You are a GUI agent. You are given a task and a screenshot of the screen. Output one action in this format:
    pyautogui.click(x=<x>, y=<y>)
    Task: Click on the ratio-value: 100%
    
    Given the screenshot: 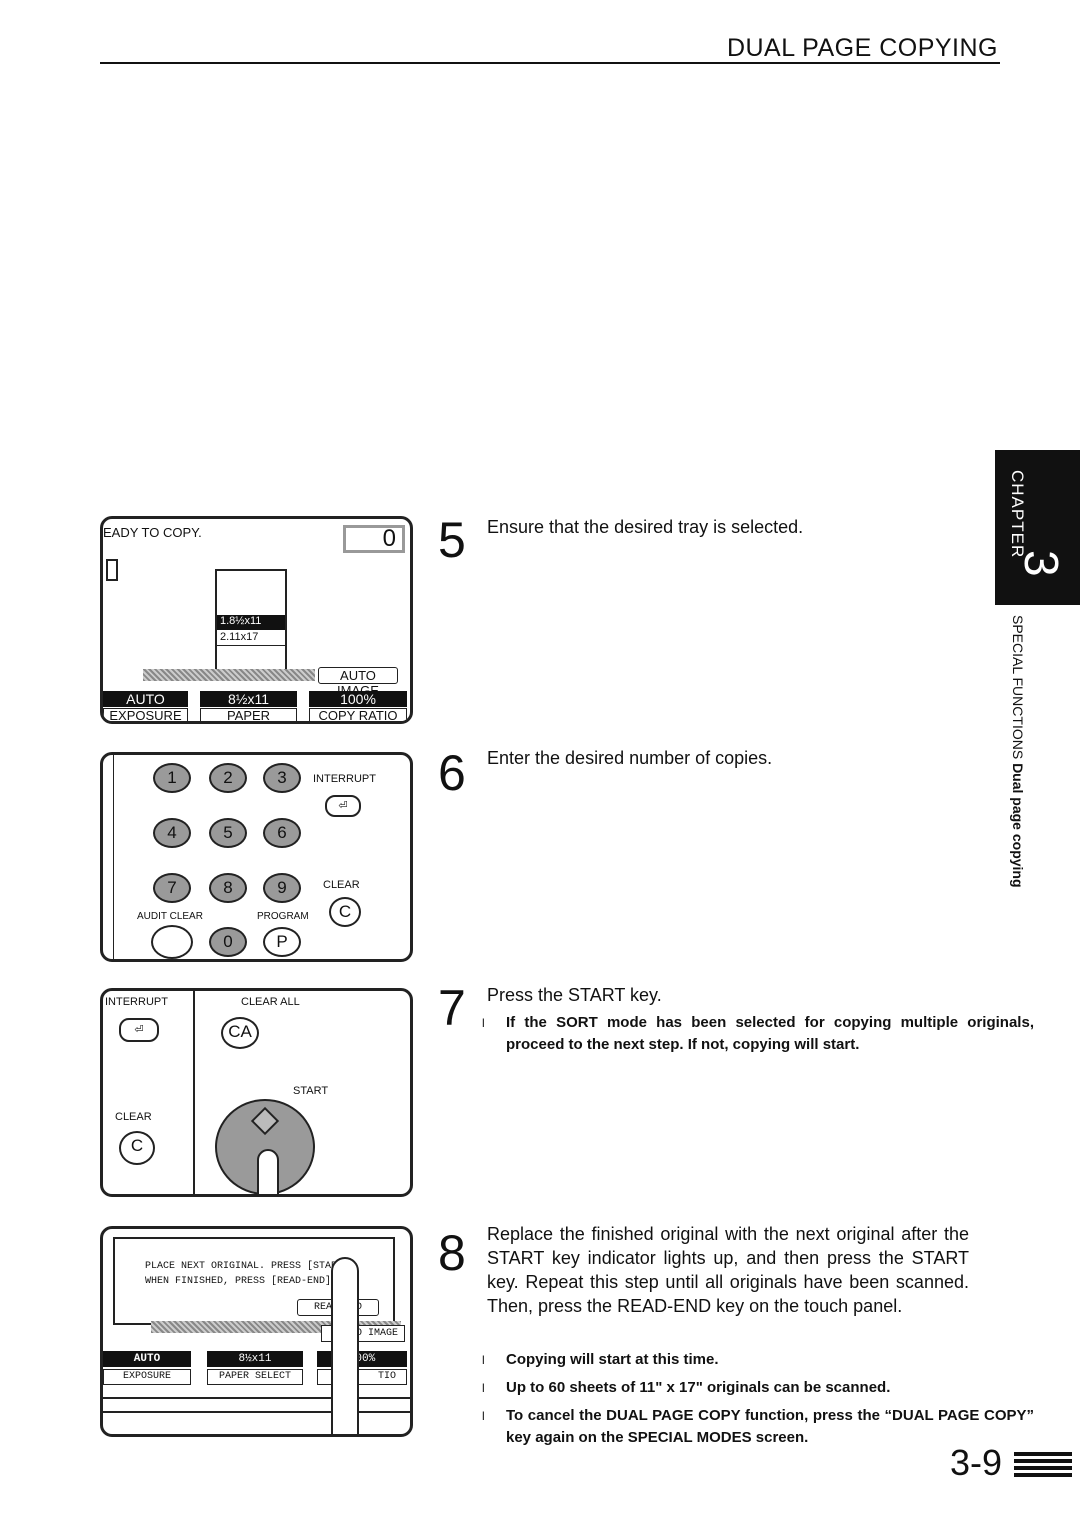 What is the action you would take?
    pyautogui.click(x=358, y=699)
    